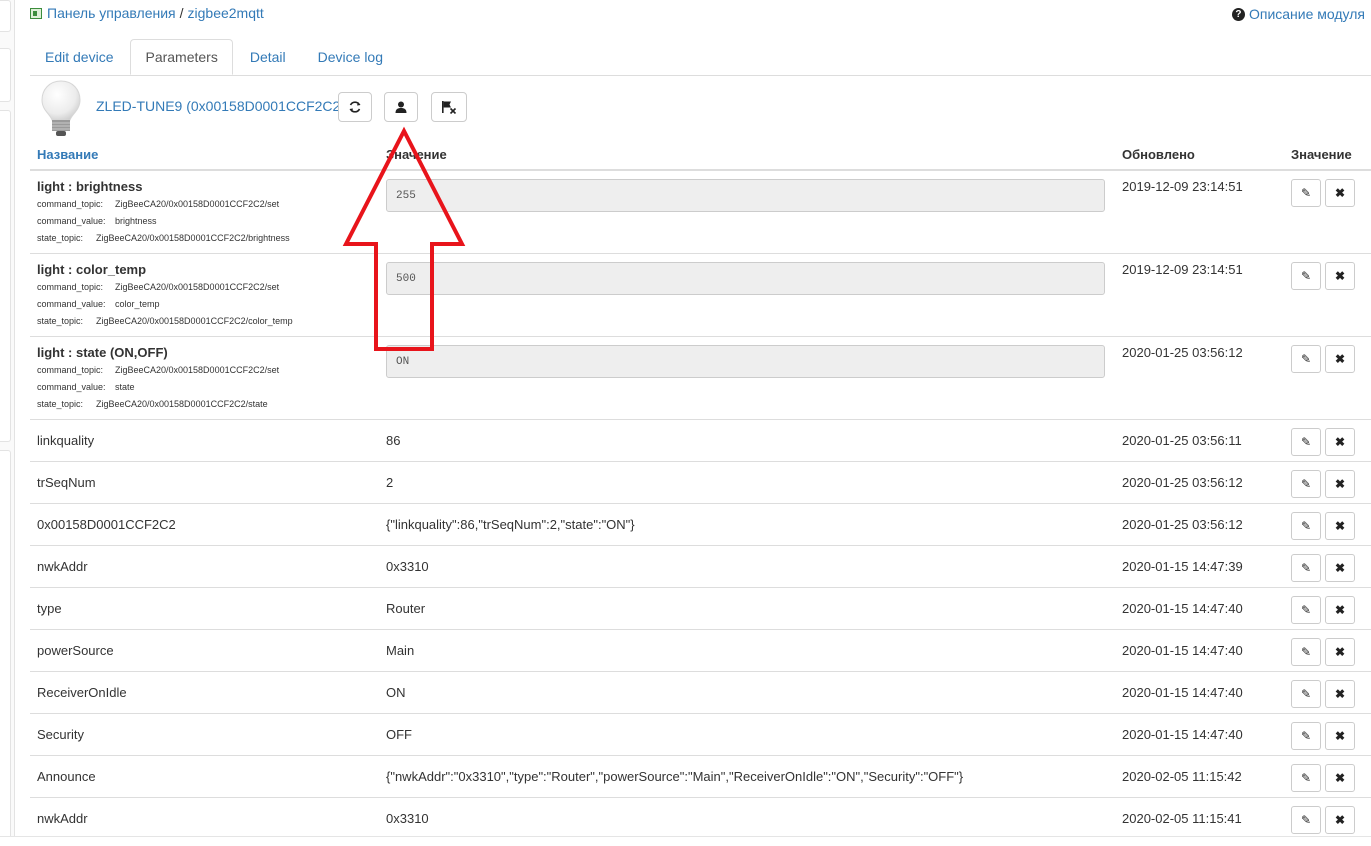 The width and height of the screenshot is (1371, 846). Describe the element at coordinates (1182, 524) in the screenshot. I see `updated-time: 2020-01-25 03:56:12` at that location.